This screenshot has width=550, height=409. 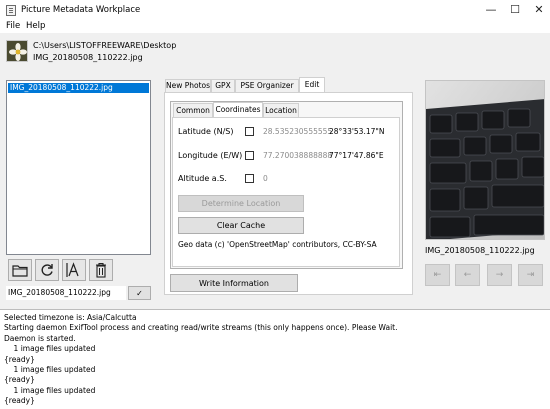 I want to click on tab-common: Common, so click(x=193, y=110).